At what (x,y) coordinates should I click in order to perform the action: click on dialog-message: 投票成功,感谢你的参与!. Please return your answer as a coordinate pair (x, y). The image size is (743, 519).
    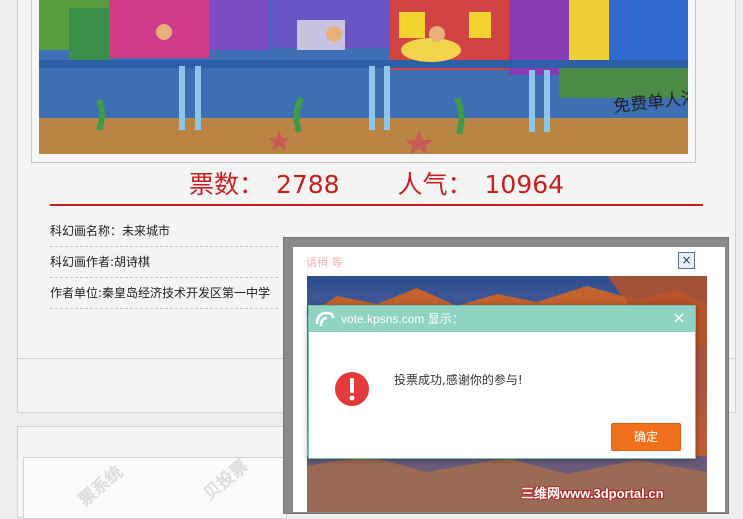
    Looking at the image, I should click on (458, 380).